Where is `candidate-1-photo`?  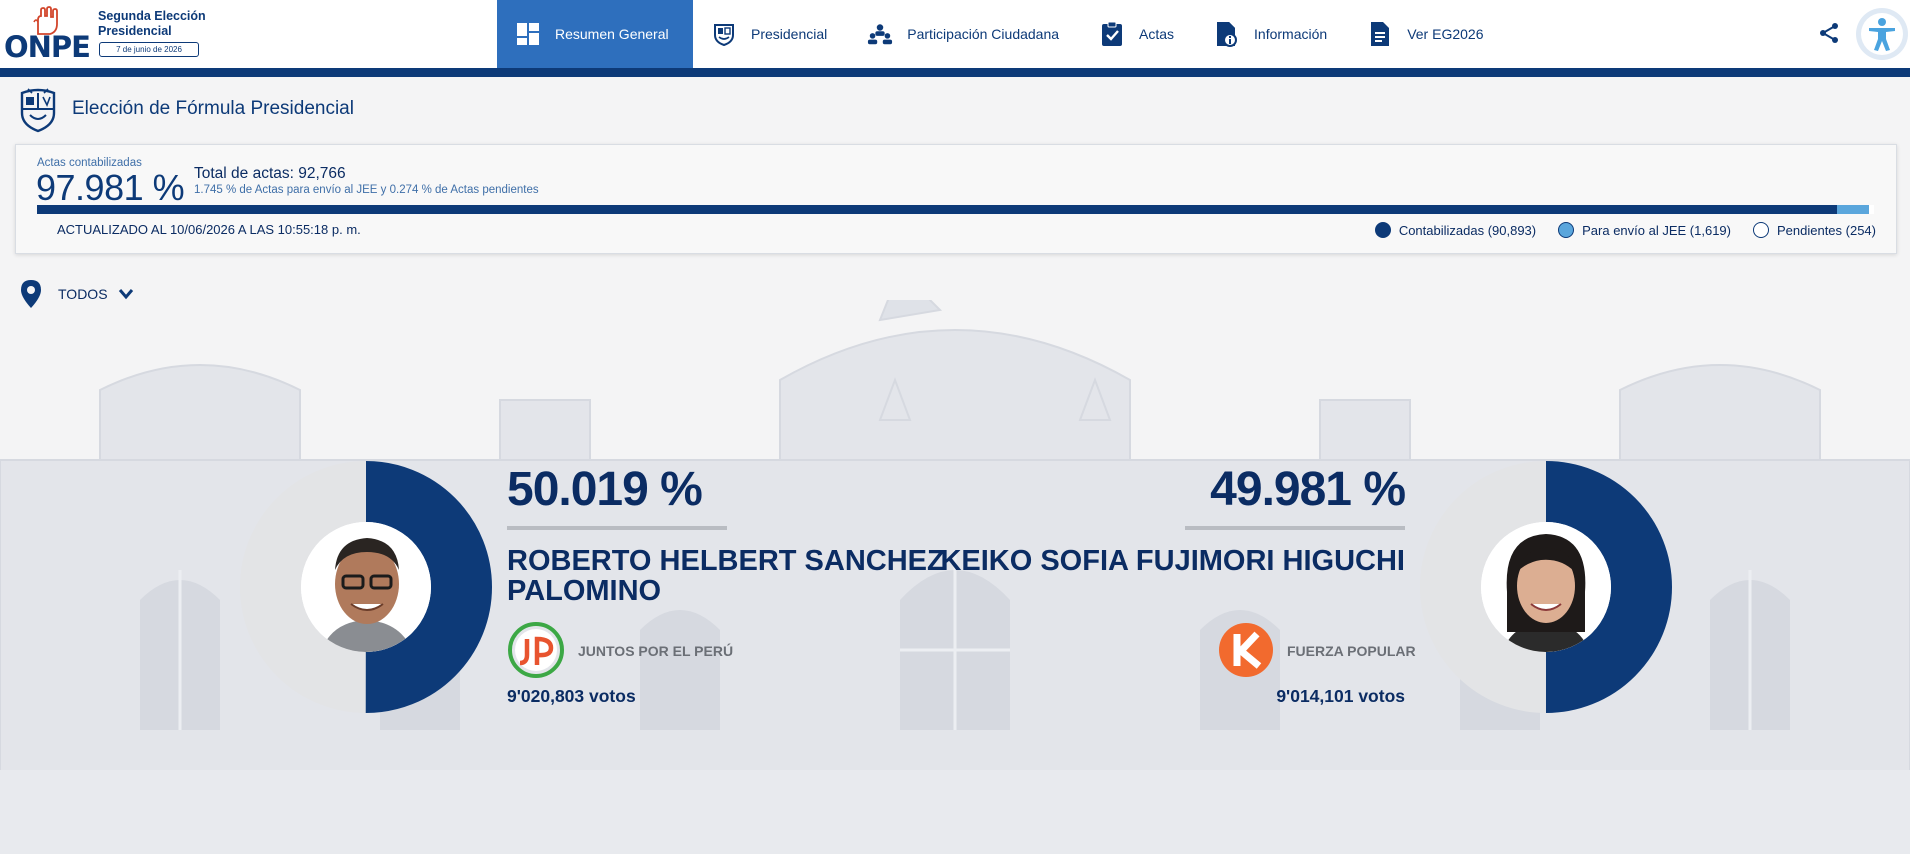 candidate-1-photo is located at coordinates (366, 587).